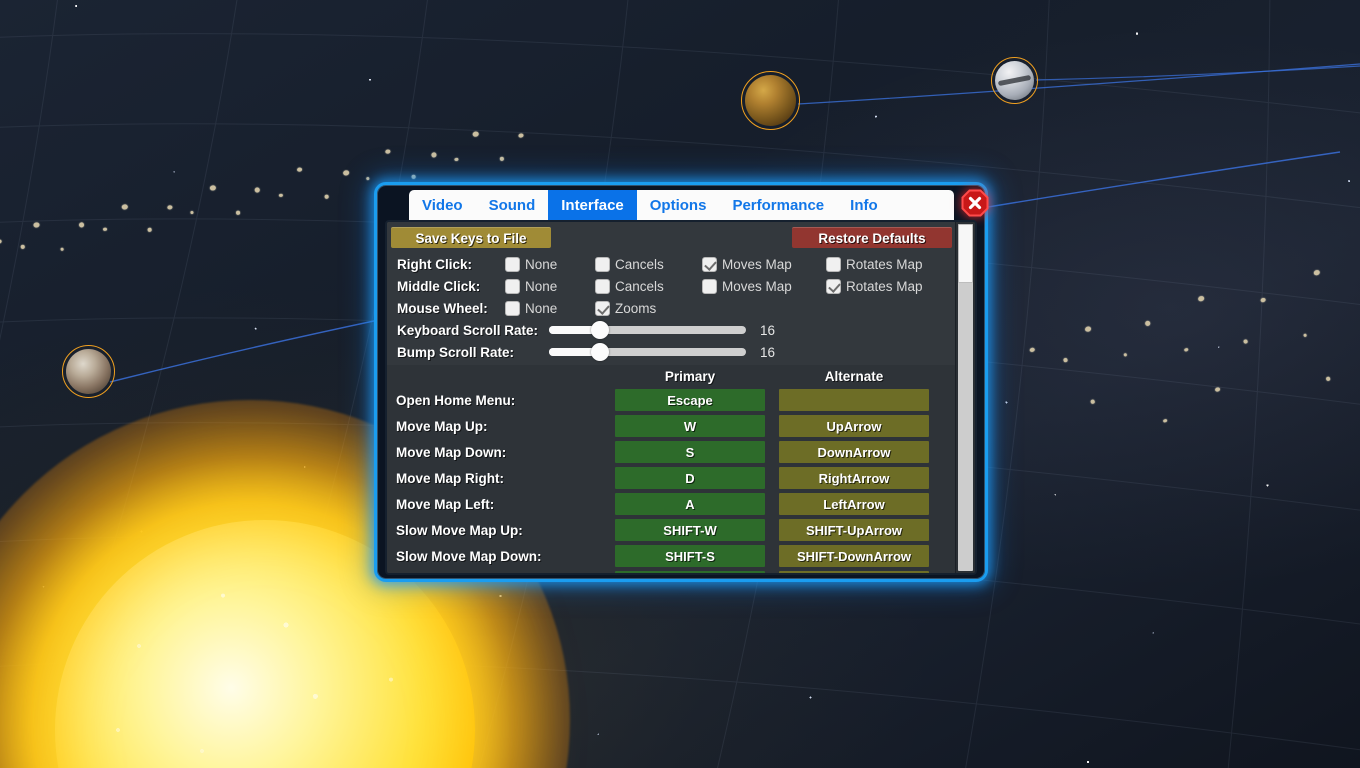 This screenshot has height=768, width=1360. Describe the element at coordinates (690, 400) in the screenshot. I see `primary-key-button: Escape` at that location.